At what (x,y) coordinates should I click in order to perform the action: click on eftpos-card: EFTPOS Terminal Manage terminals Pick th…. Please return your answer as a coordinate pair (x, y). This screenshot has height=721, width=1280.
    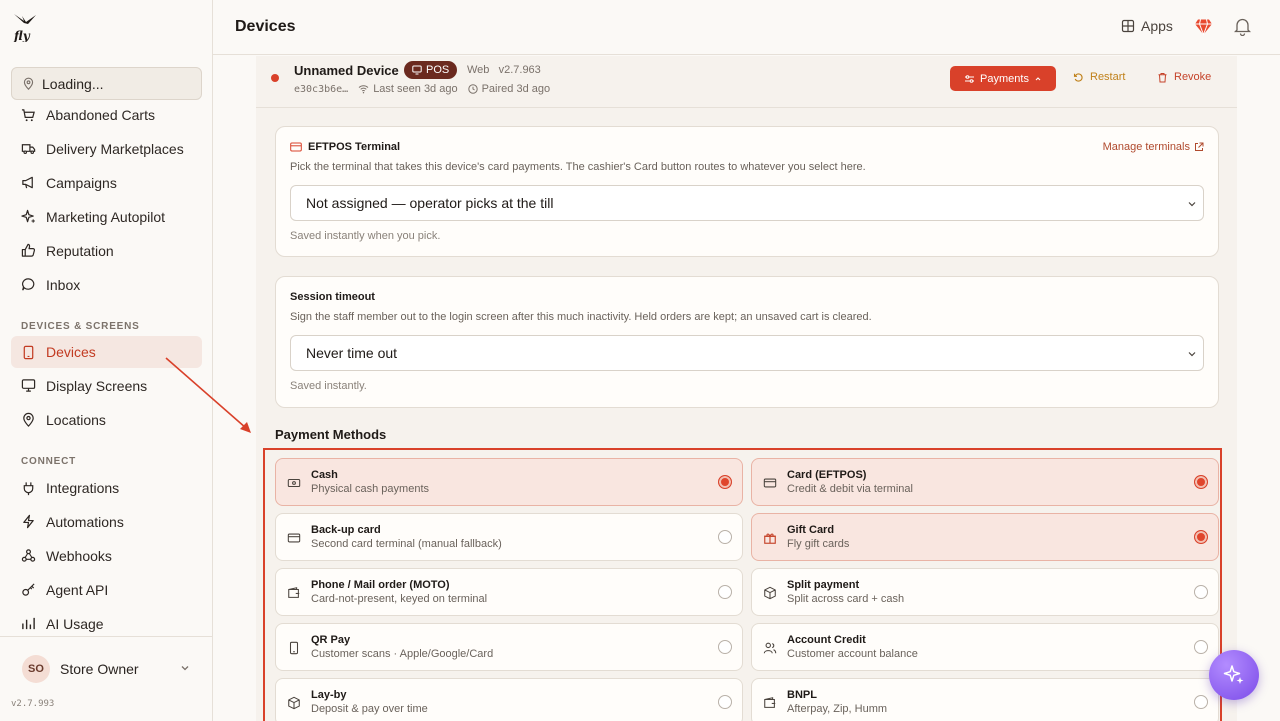
    Looking at the image, I should click on (747, 191).